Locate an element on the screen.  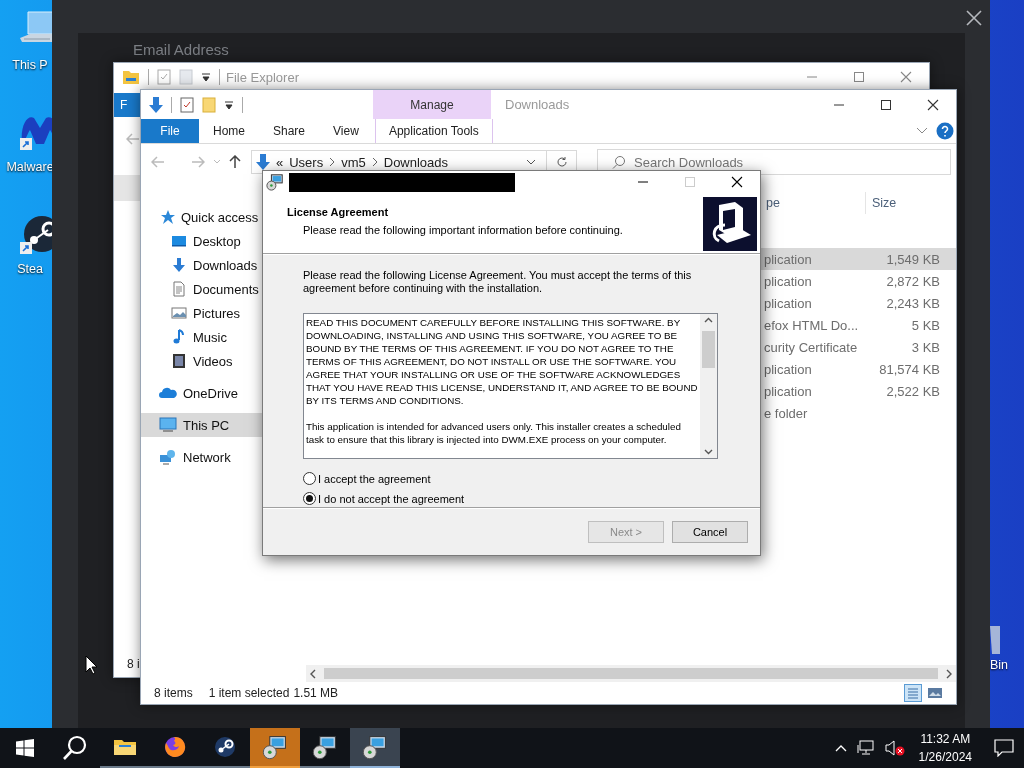
radio-label: I accept the agreement is located at coordinates (374, 478).